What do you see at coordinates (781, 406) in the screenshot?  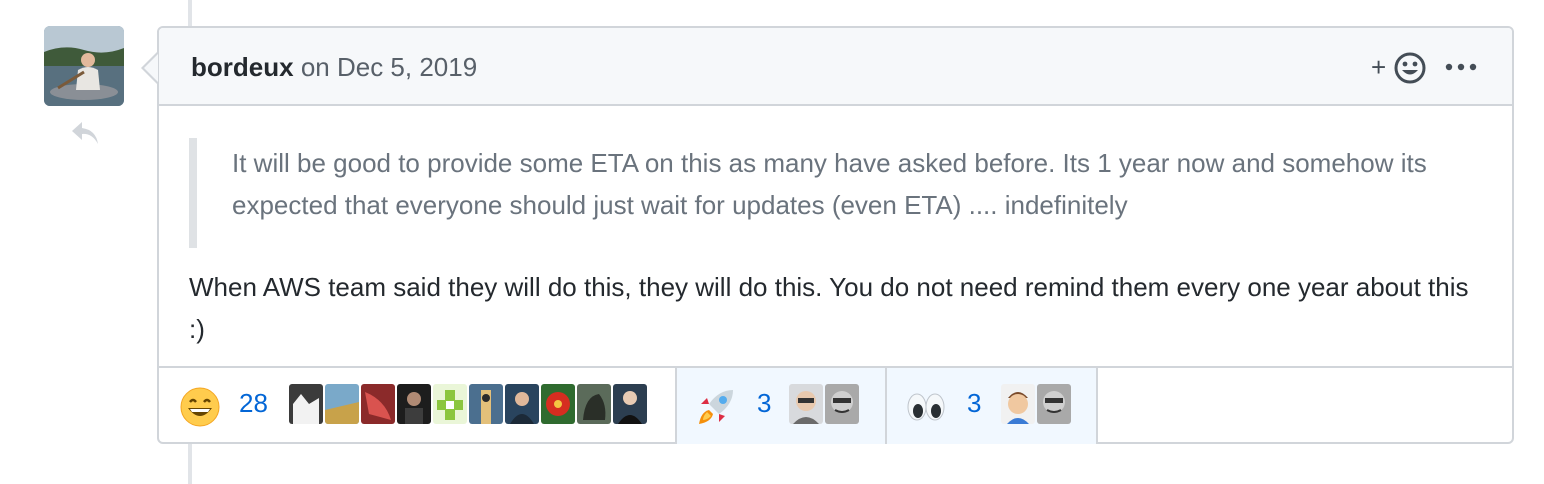 I see `reaction-rocket-button: 3` at bounding box center [781, 406].